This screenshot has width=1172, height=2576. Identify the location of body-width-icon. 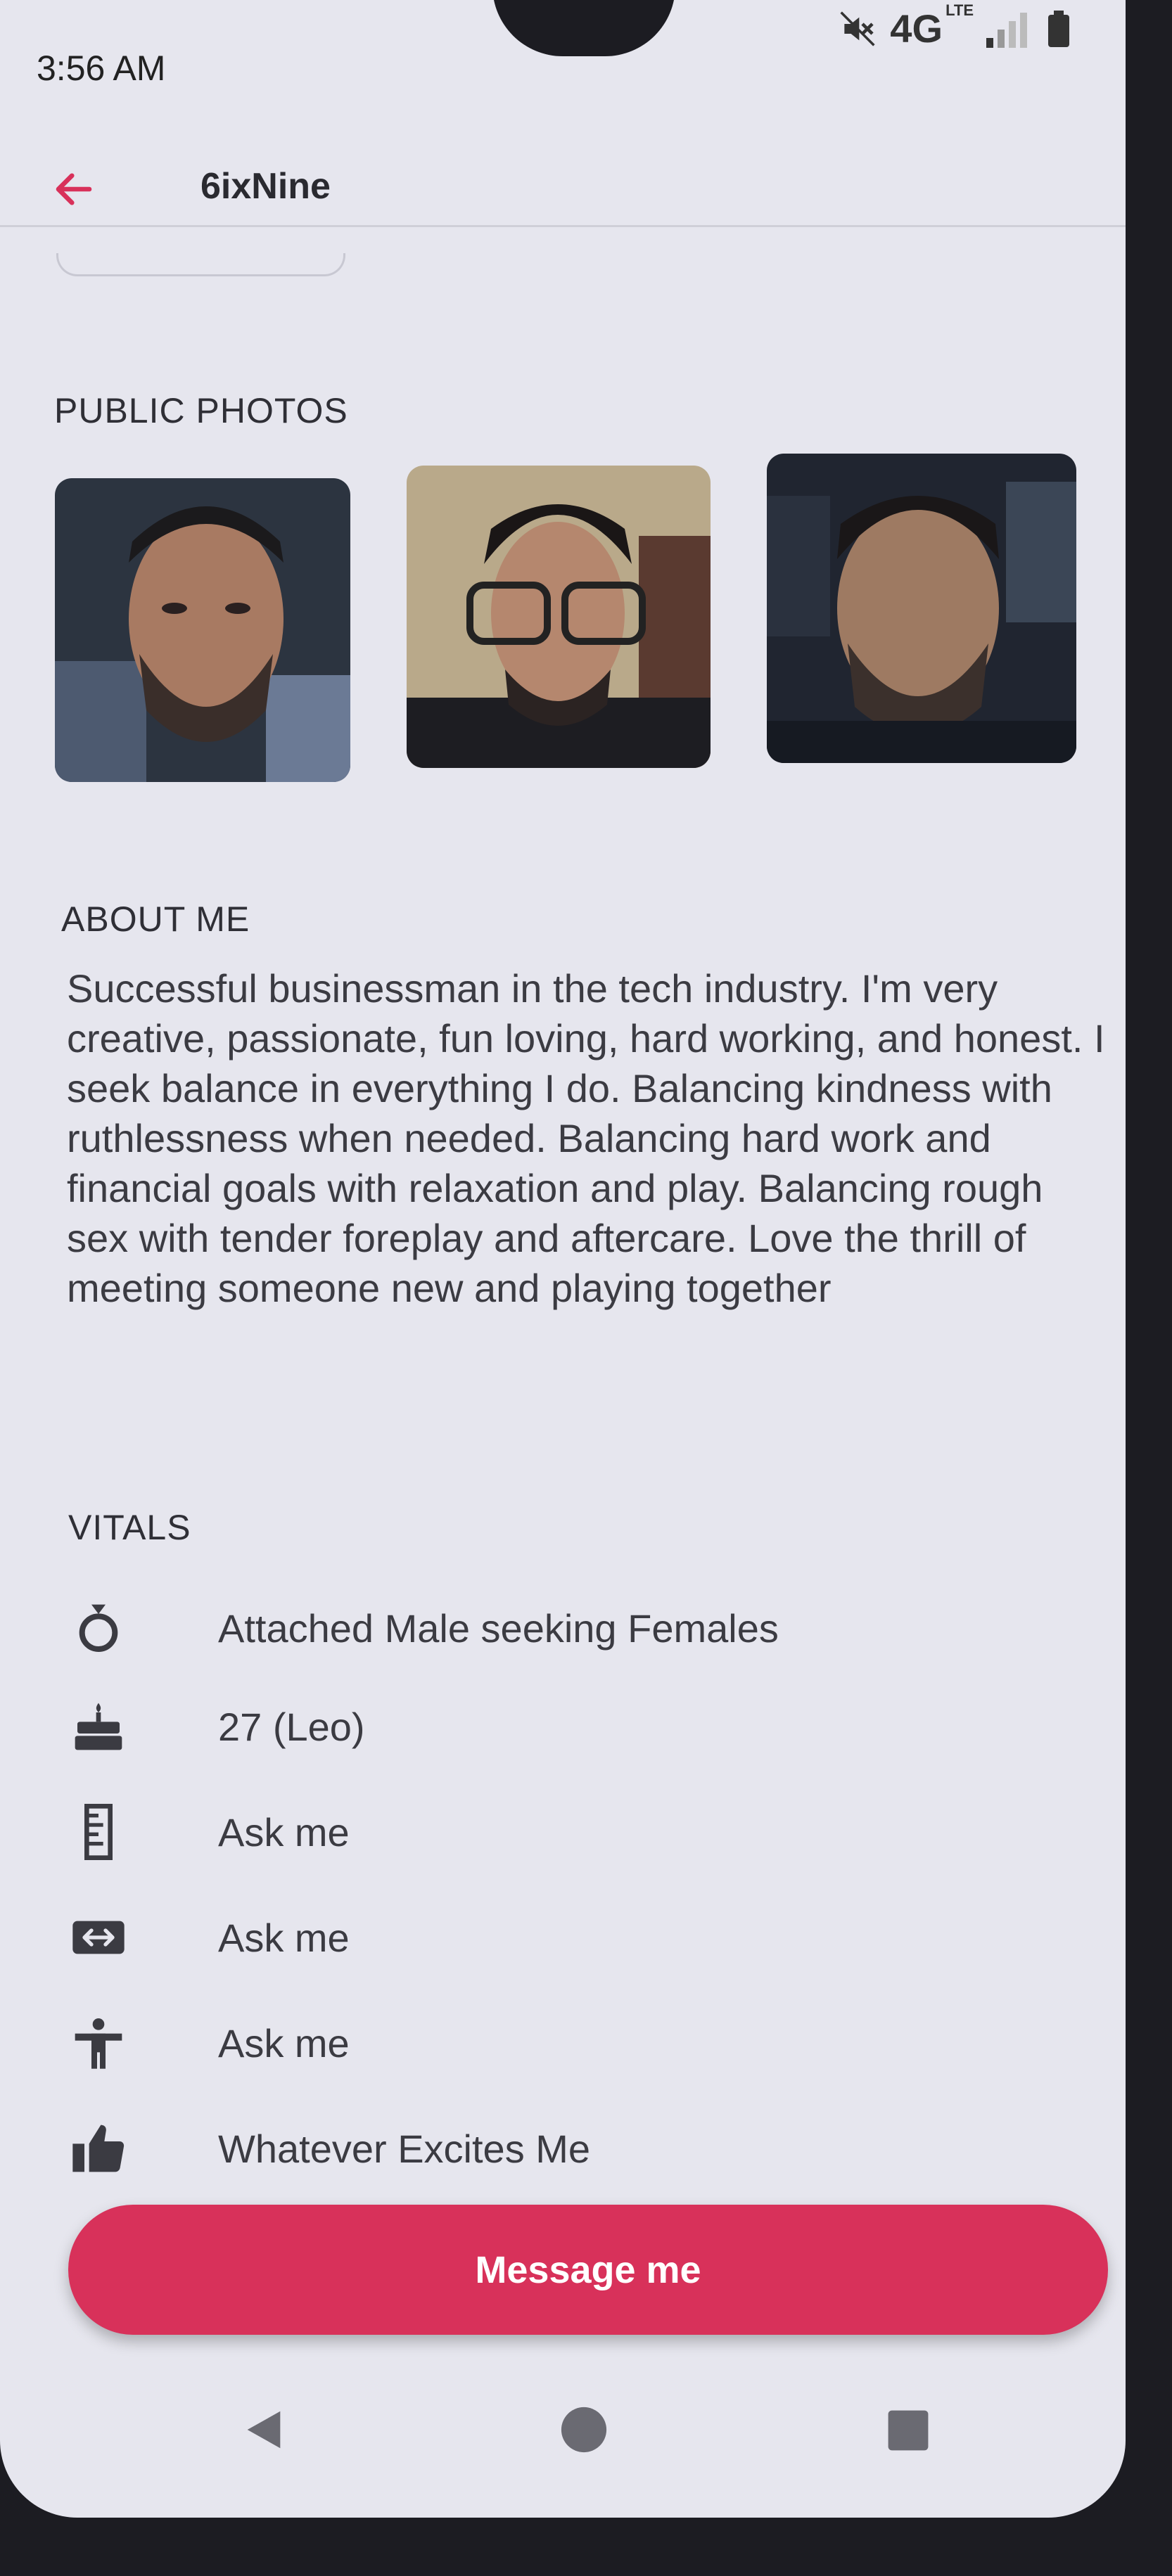
(98, 1937).